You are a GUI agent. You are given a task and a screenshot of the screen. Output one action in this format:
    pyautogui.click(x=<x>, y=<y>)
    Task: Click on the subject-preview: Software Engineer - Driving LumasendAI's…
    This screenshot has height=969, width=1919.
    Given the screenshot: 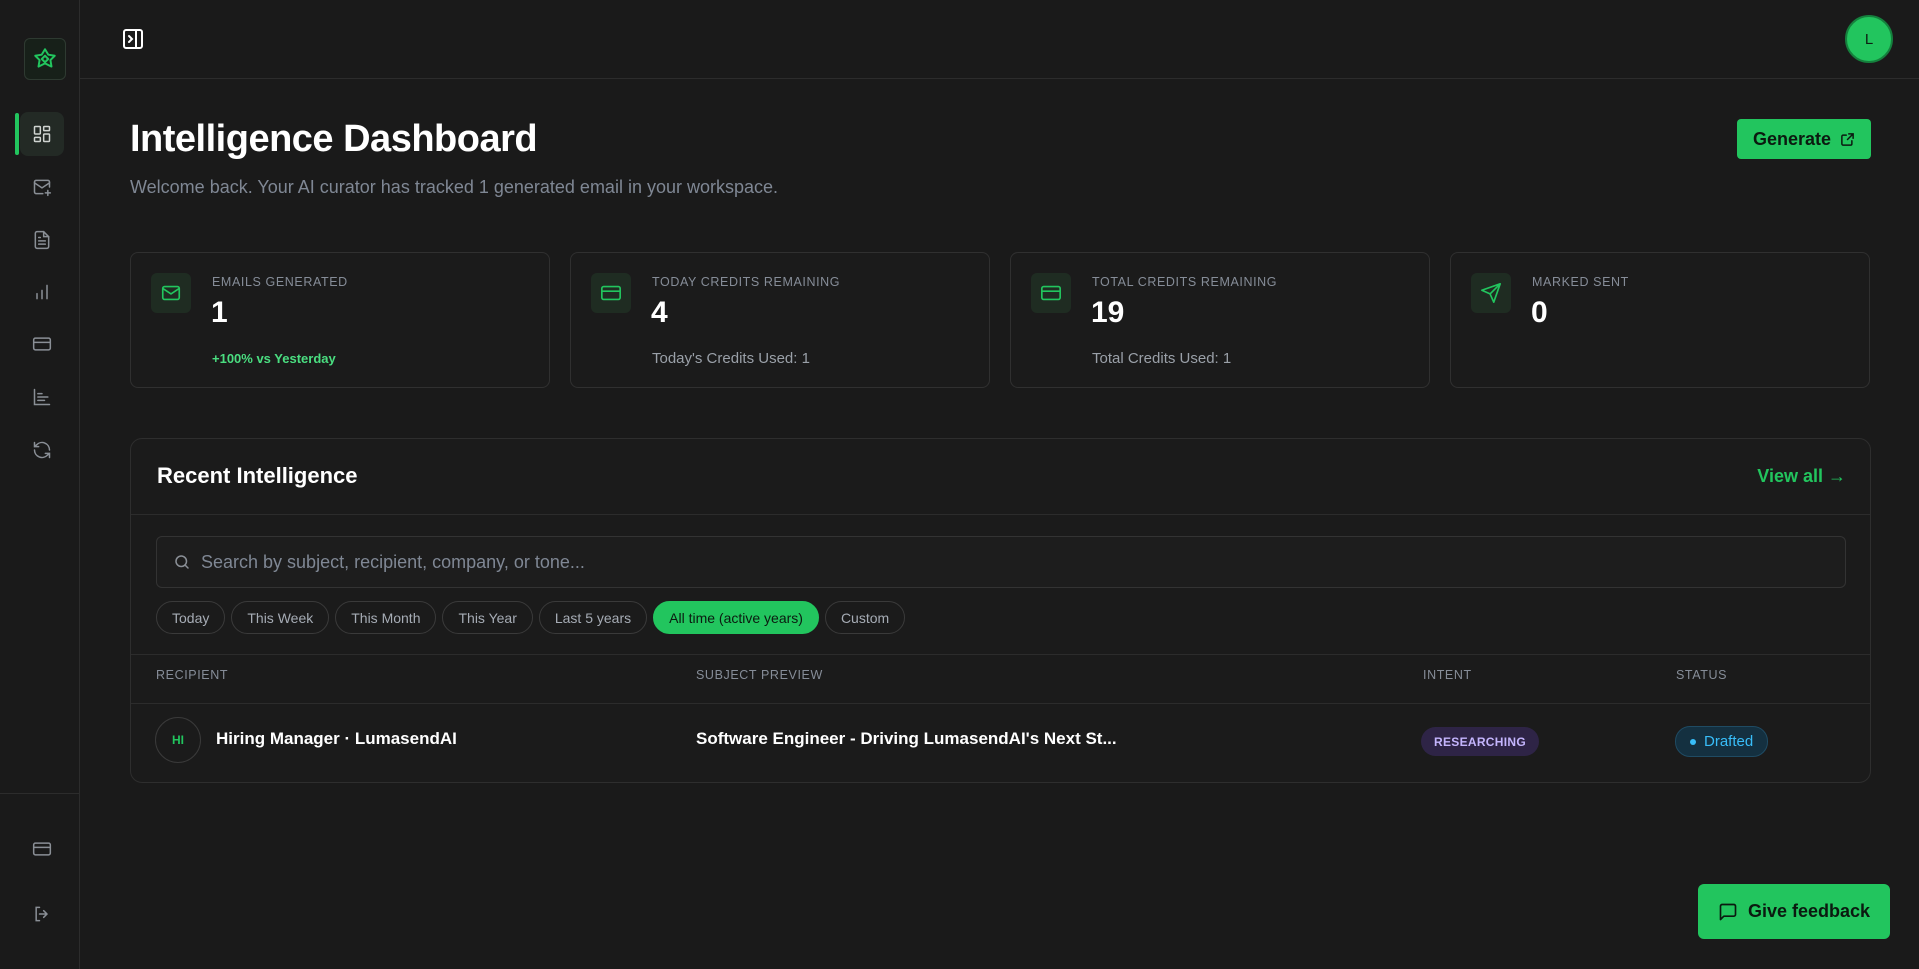 What is the action you would take?
    pyautogui.click(x=906, y=738)
    